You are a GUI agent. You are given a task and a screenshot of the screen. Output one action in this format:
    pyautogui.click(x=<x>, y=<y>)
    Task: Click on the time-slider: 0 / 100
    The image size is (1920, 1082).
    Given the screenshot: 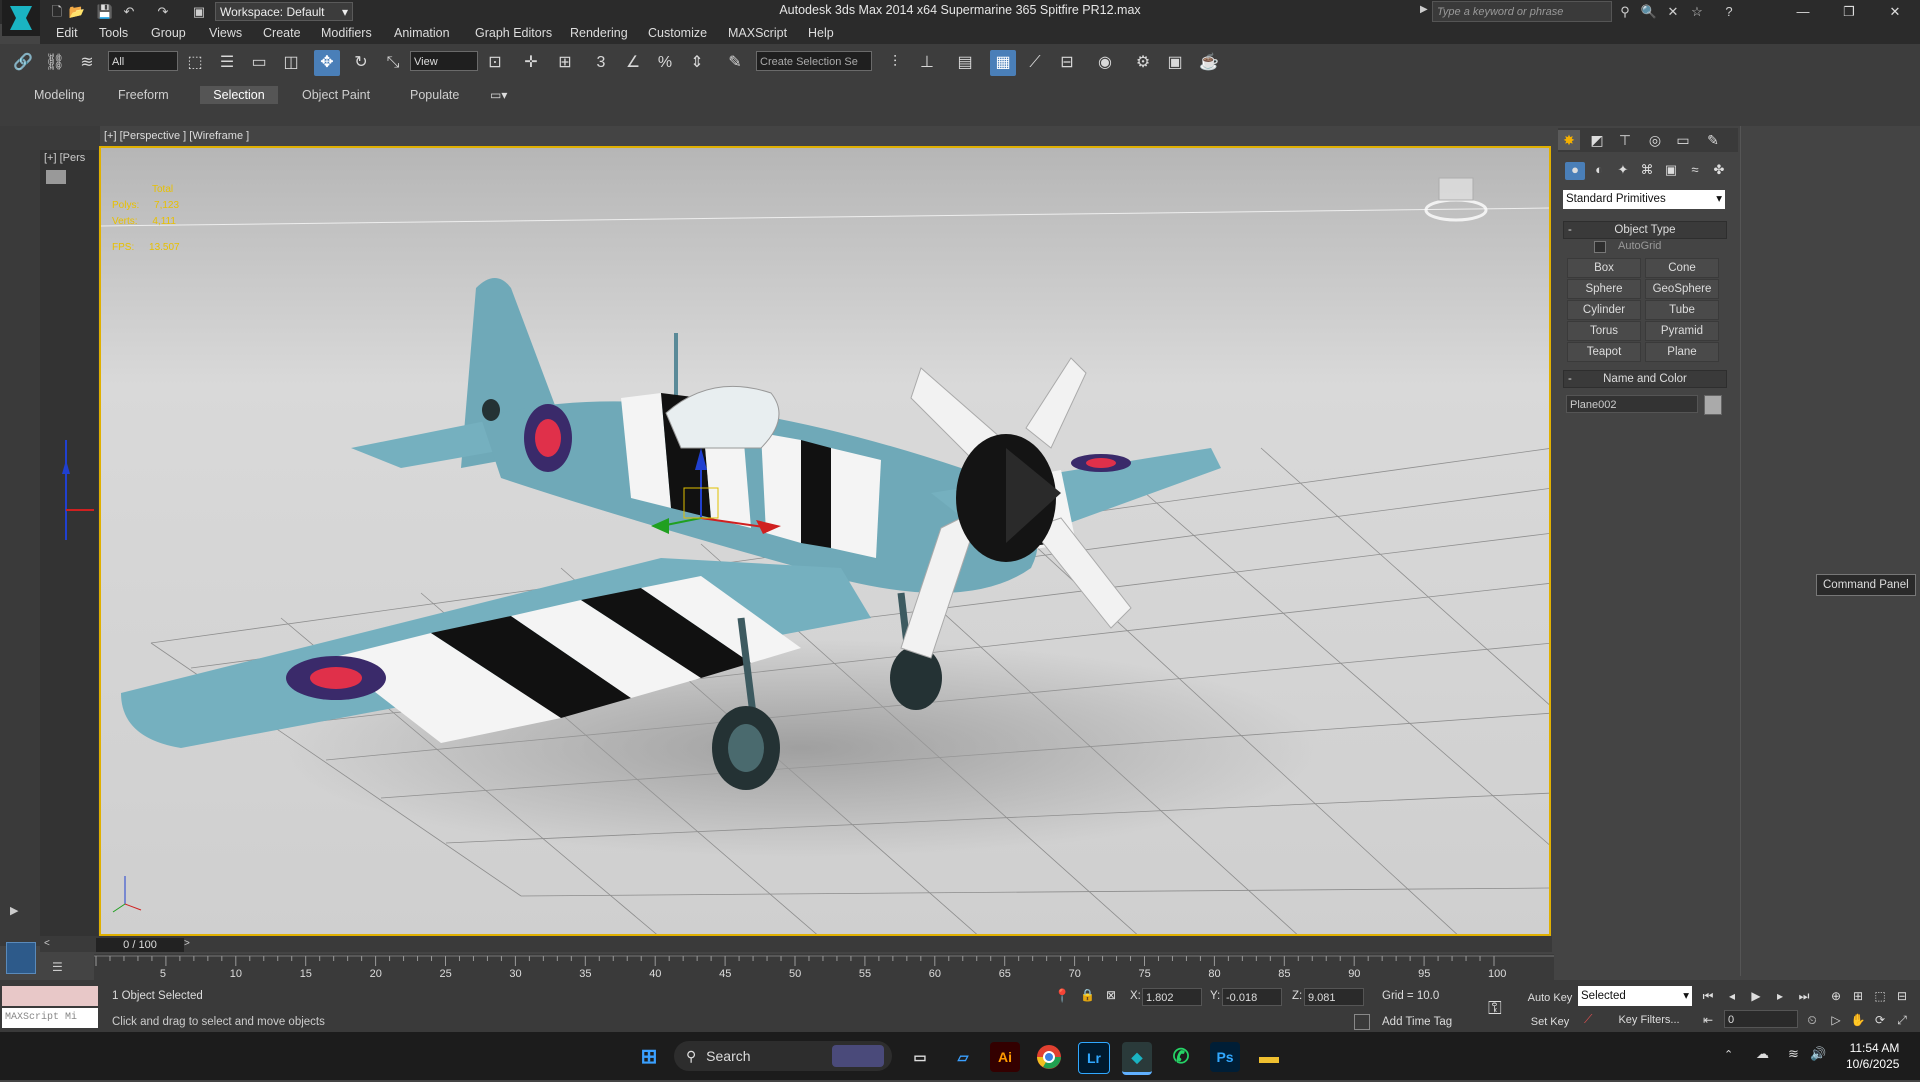 What is the action you would take?
    pyautogui.click(x=140, y=945)
    